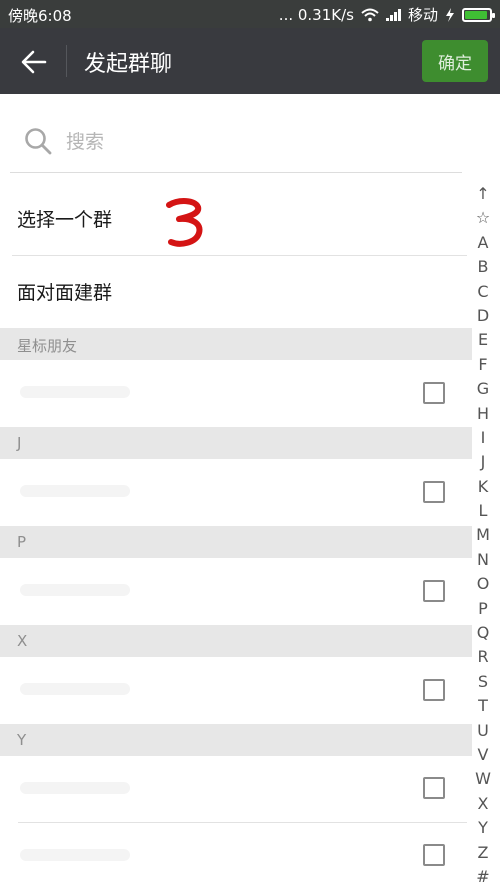 This screenshot has height=888, width=500. What do you see at coordinates (483, 243) in the screenshot?
I see `index-letter: A` at bounding box center [483, 243].